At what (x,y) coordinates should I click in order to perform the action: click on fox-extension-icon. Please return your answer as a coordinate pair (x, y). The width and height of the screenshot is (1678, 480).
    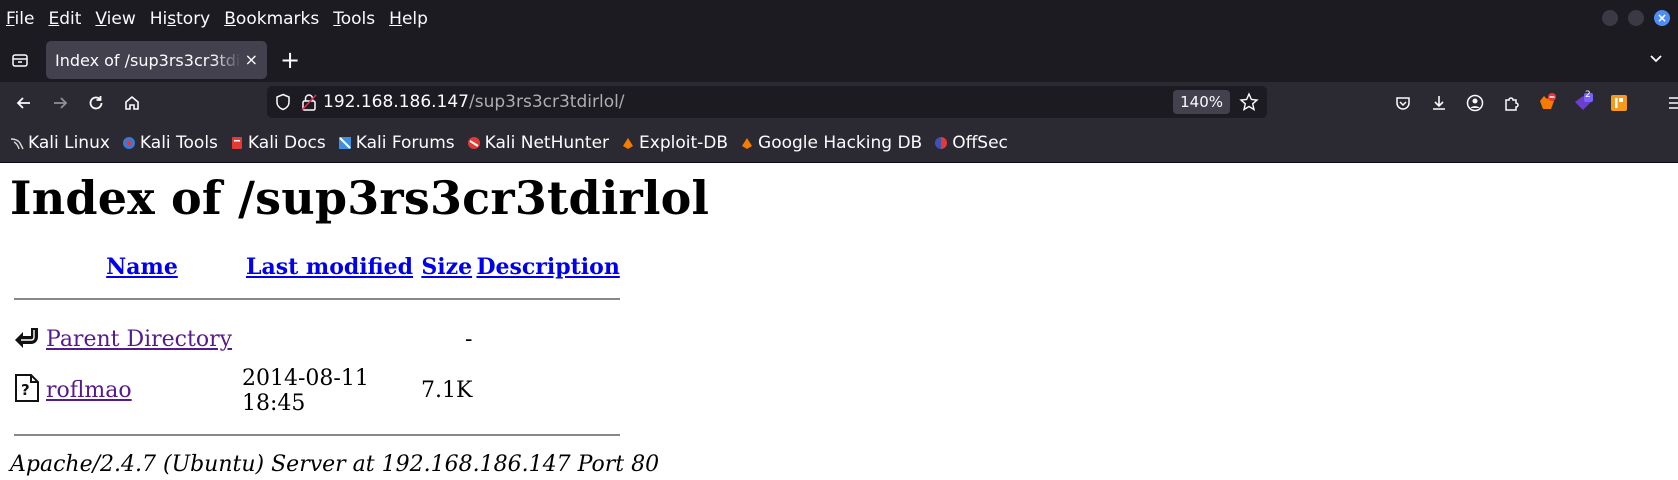
    Looking at the image, I should click on (1548, 101).